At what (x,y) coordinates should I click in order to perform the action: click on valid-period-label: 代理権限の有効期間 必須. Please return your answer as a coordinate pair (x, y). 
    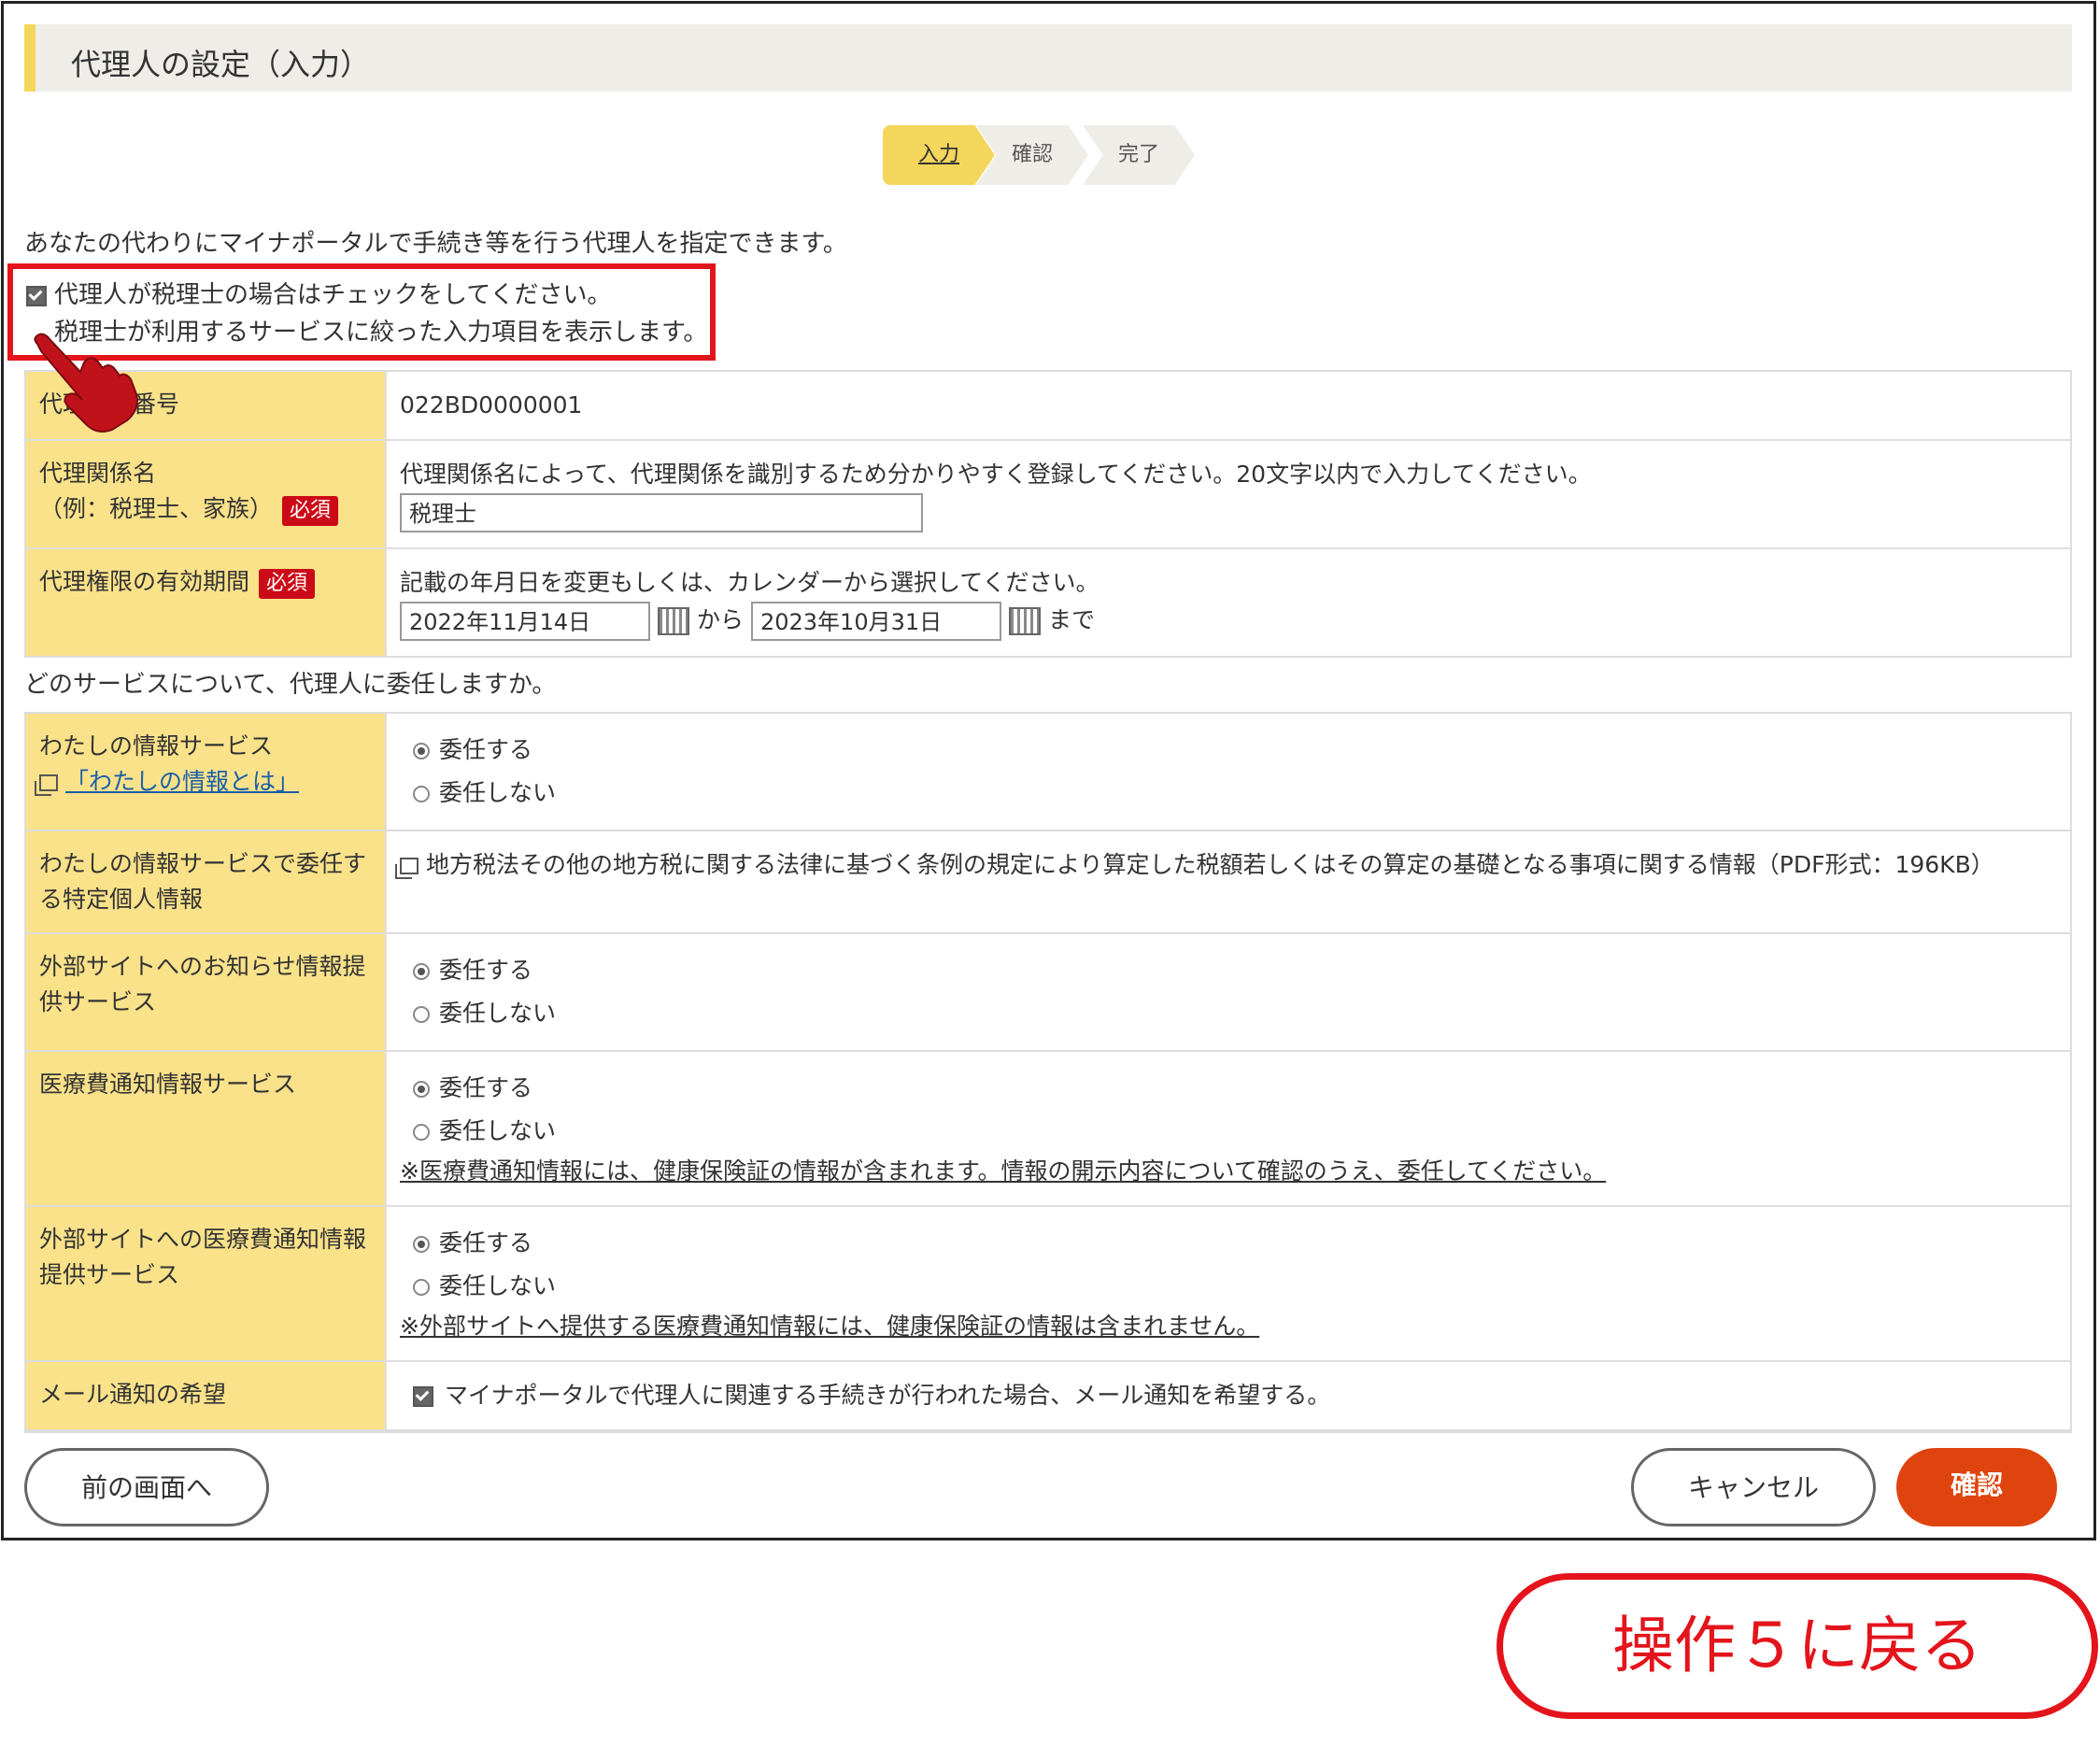
    Looking at the image, I should click on (206, 602).